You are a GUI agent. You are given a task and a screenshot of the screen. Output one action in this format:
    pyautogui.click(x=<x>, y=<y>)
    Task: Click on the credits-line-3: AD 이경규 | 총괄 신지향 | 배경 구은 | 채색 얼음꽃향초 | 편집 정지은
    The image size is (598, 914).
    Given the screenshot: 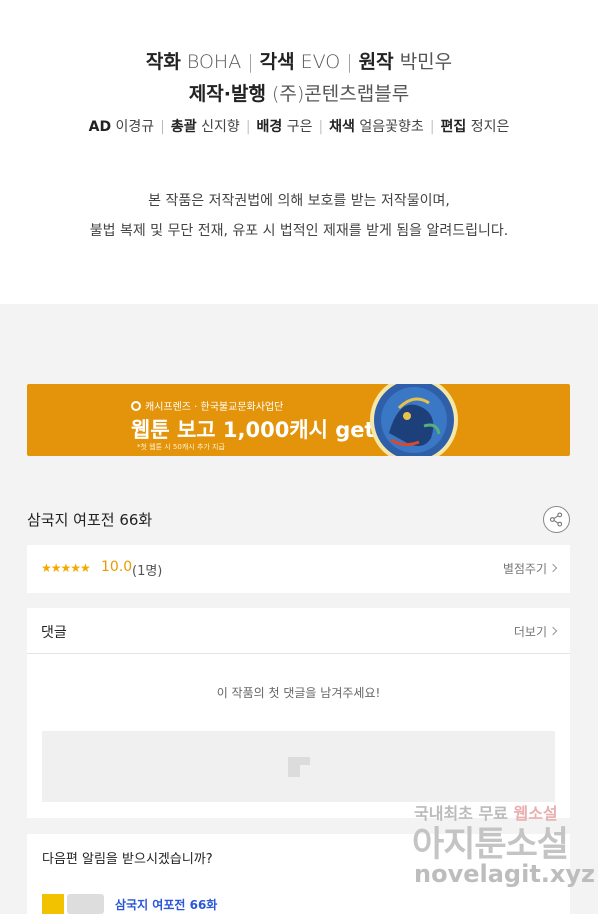 What is the action you would take?
    pyautogui.click(x=299, y=126)
    